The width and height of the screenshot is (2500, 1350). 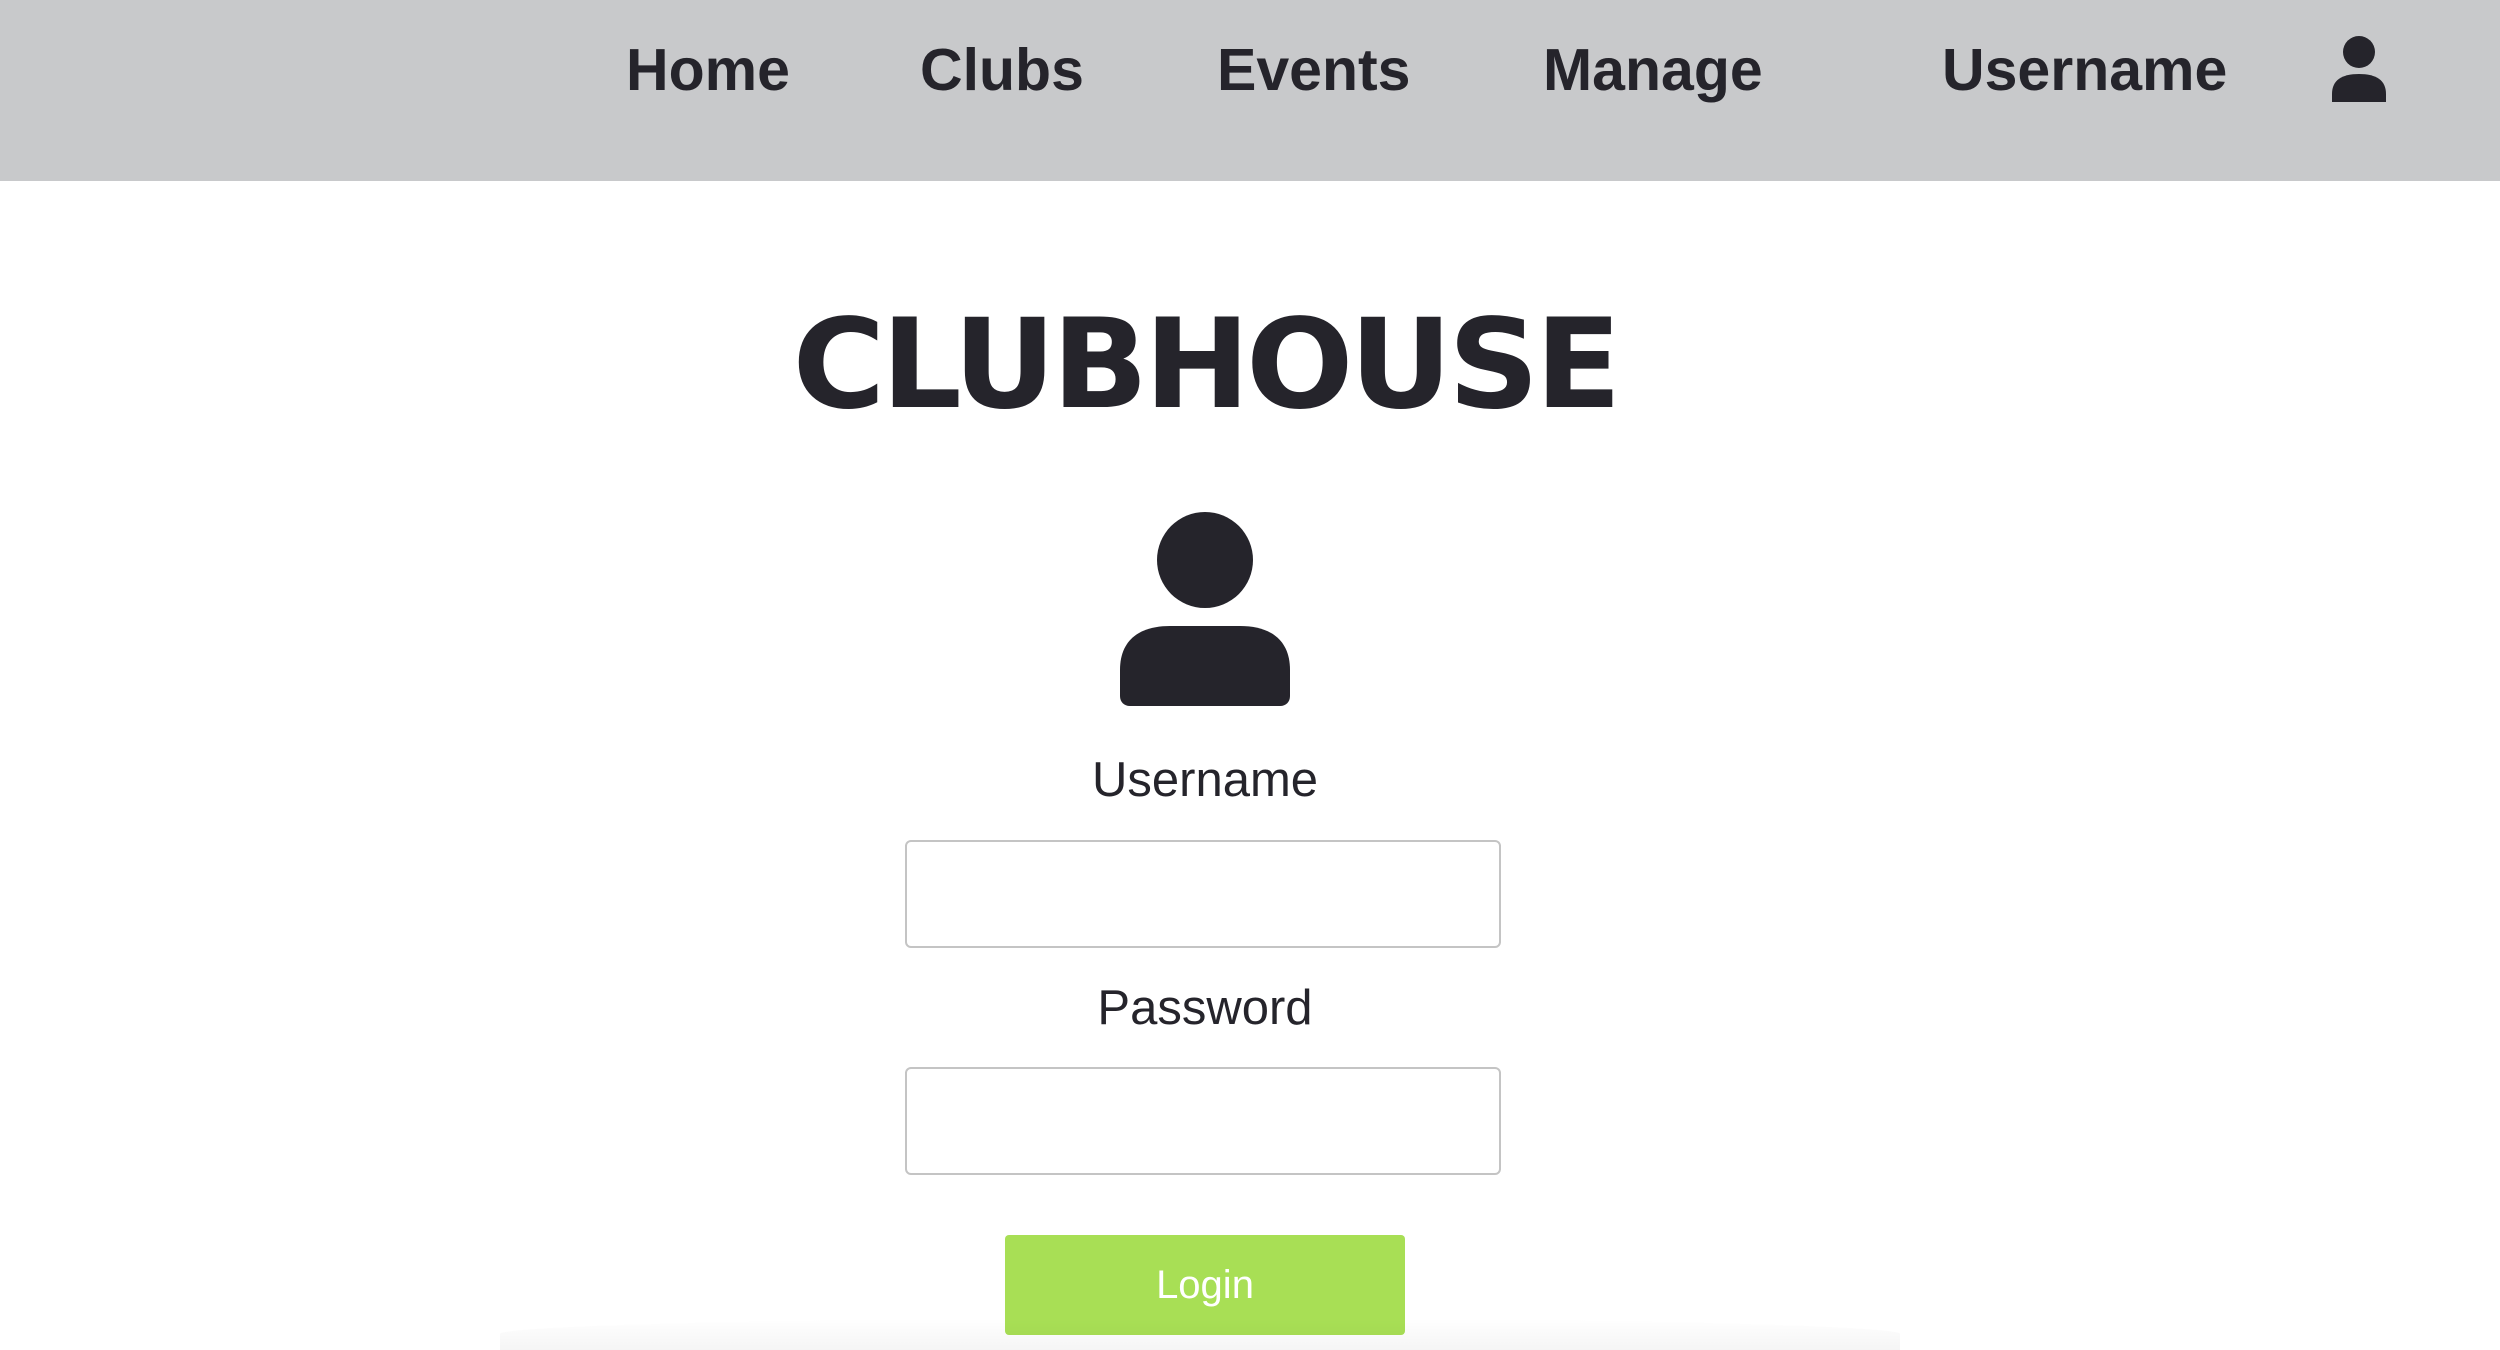 What do you see at coordinates (1200, 1334) in the screenshot?
I see `bottom-shadow-decoration` at bounding box center [1200, 1334].